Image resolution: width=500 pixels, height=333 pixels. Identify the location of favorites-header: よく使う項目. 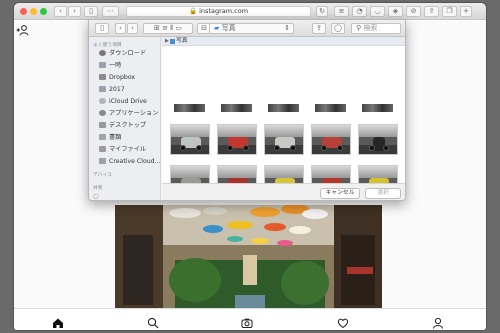
(107, 45).